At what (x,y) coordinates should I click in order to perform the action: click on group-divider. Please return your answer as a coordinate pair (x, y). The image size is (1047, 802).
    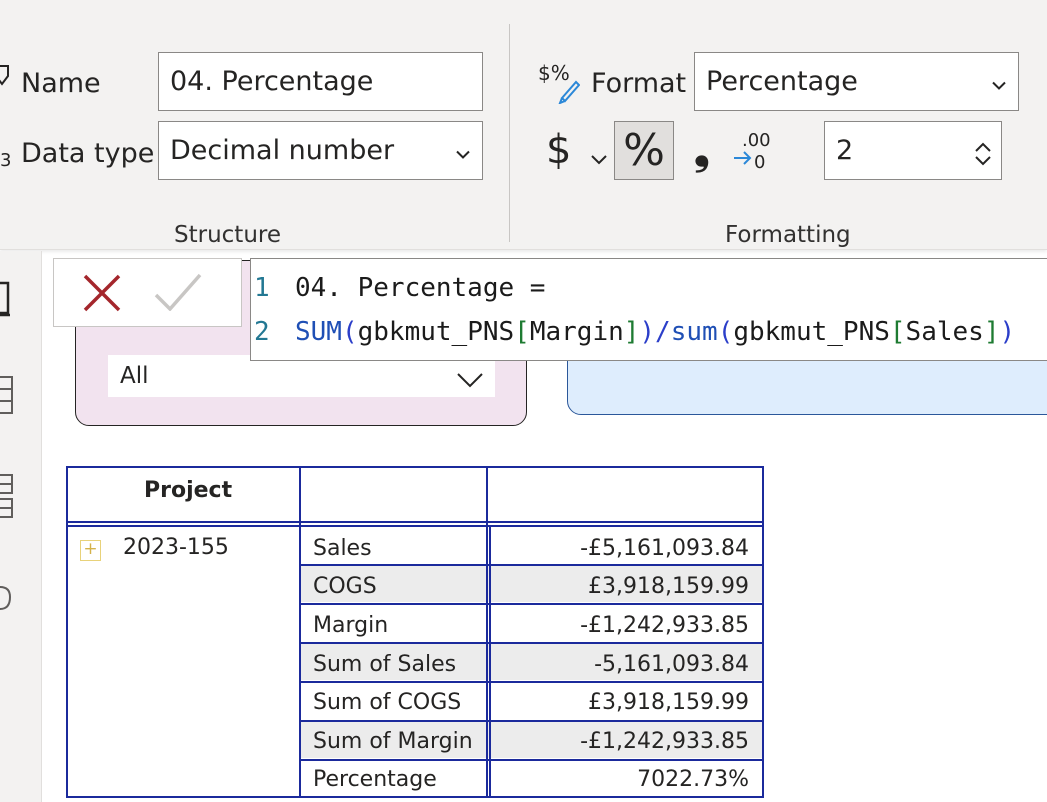
    Looking at the image, I should click on (509, 133).